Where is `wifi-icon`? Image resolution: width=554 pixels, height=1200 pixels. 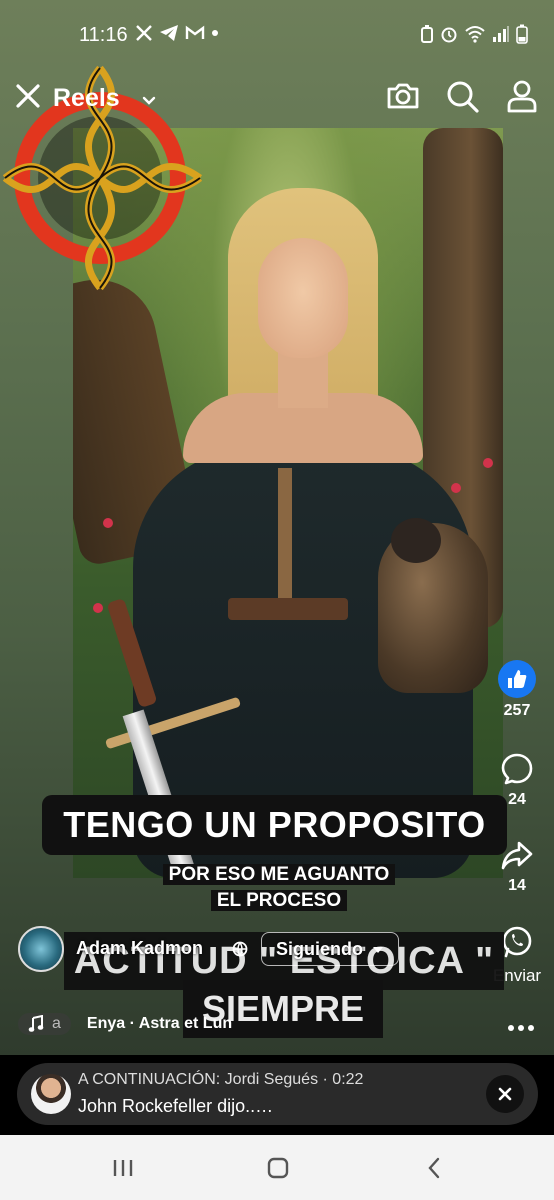
wifi-icon is located at coordinates (475, 34).